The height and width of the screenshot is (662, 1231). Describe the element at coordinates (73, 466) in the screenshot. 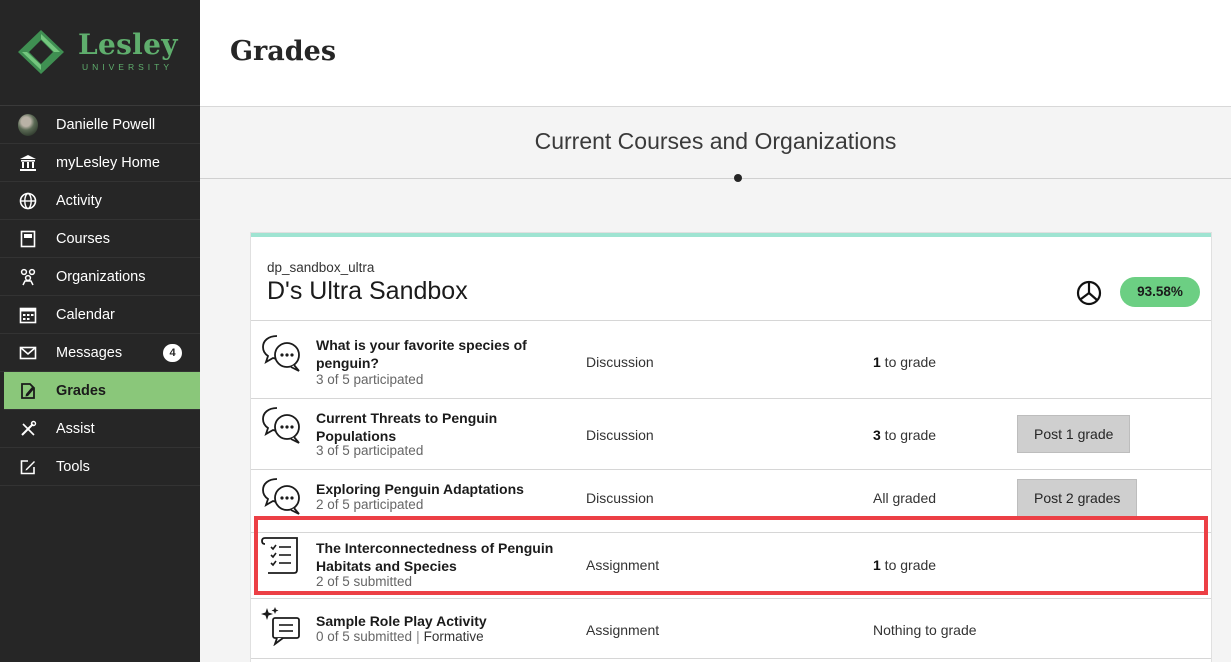

I see `nav-item-label: Tools` at that location.